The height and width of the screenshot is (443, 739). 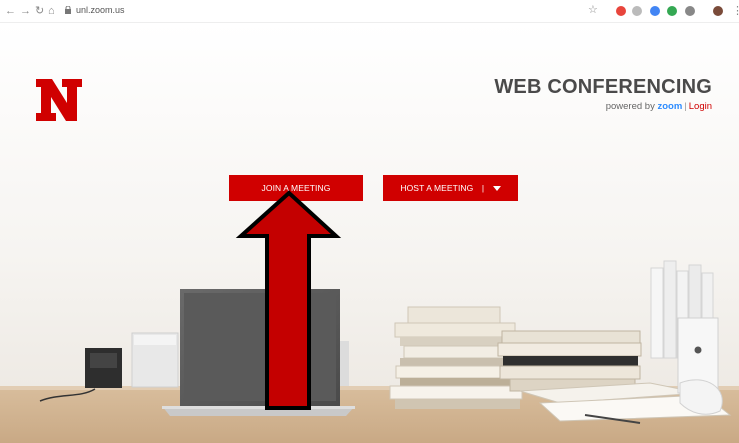 I want to click on lock-icon, so click(x=68, y=10).